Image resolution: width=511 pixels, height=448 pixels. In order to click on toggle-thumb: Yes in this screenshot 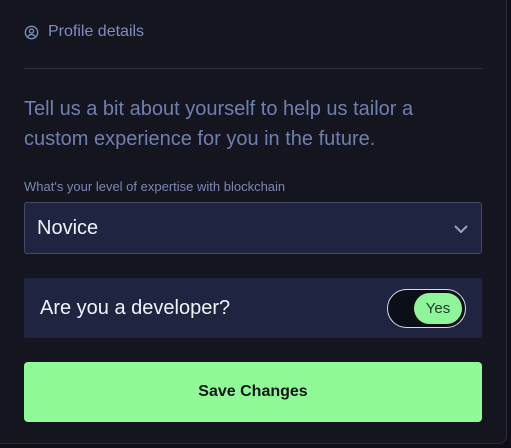, I will do `click(438, 308)`.